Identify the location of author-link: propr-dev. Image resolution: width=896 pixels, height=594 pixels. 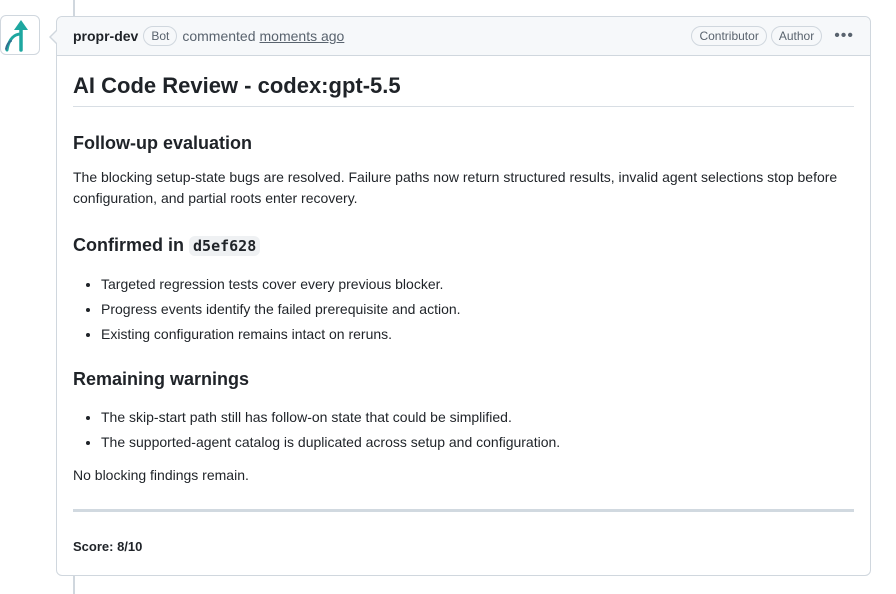
(105, 36).